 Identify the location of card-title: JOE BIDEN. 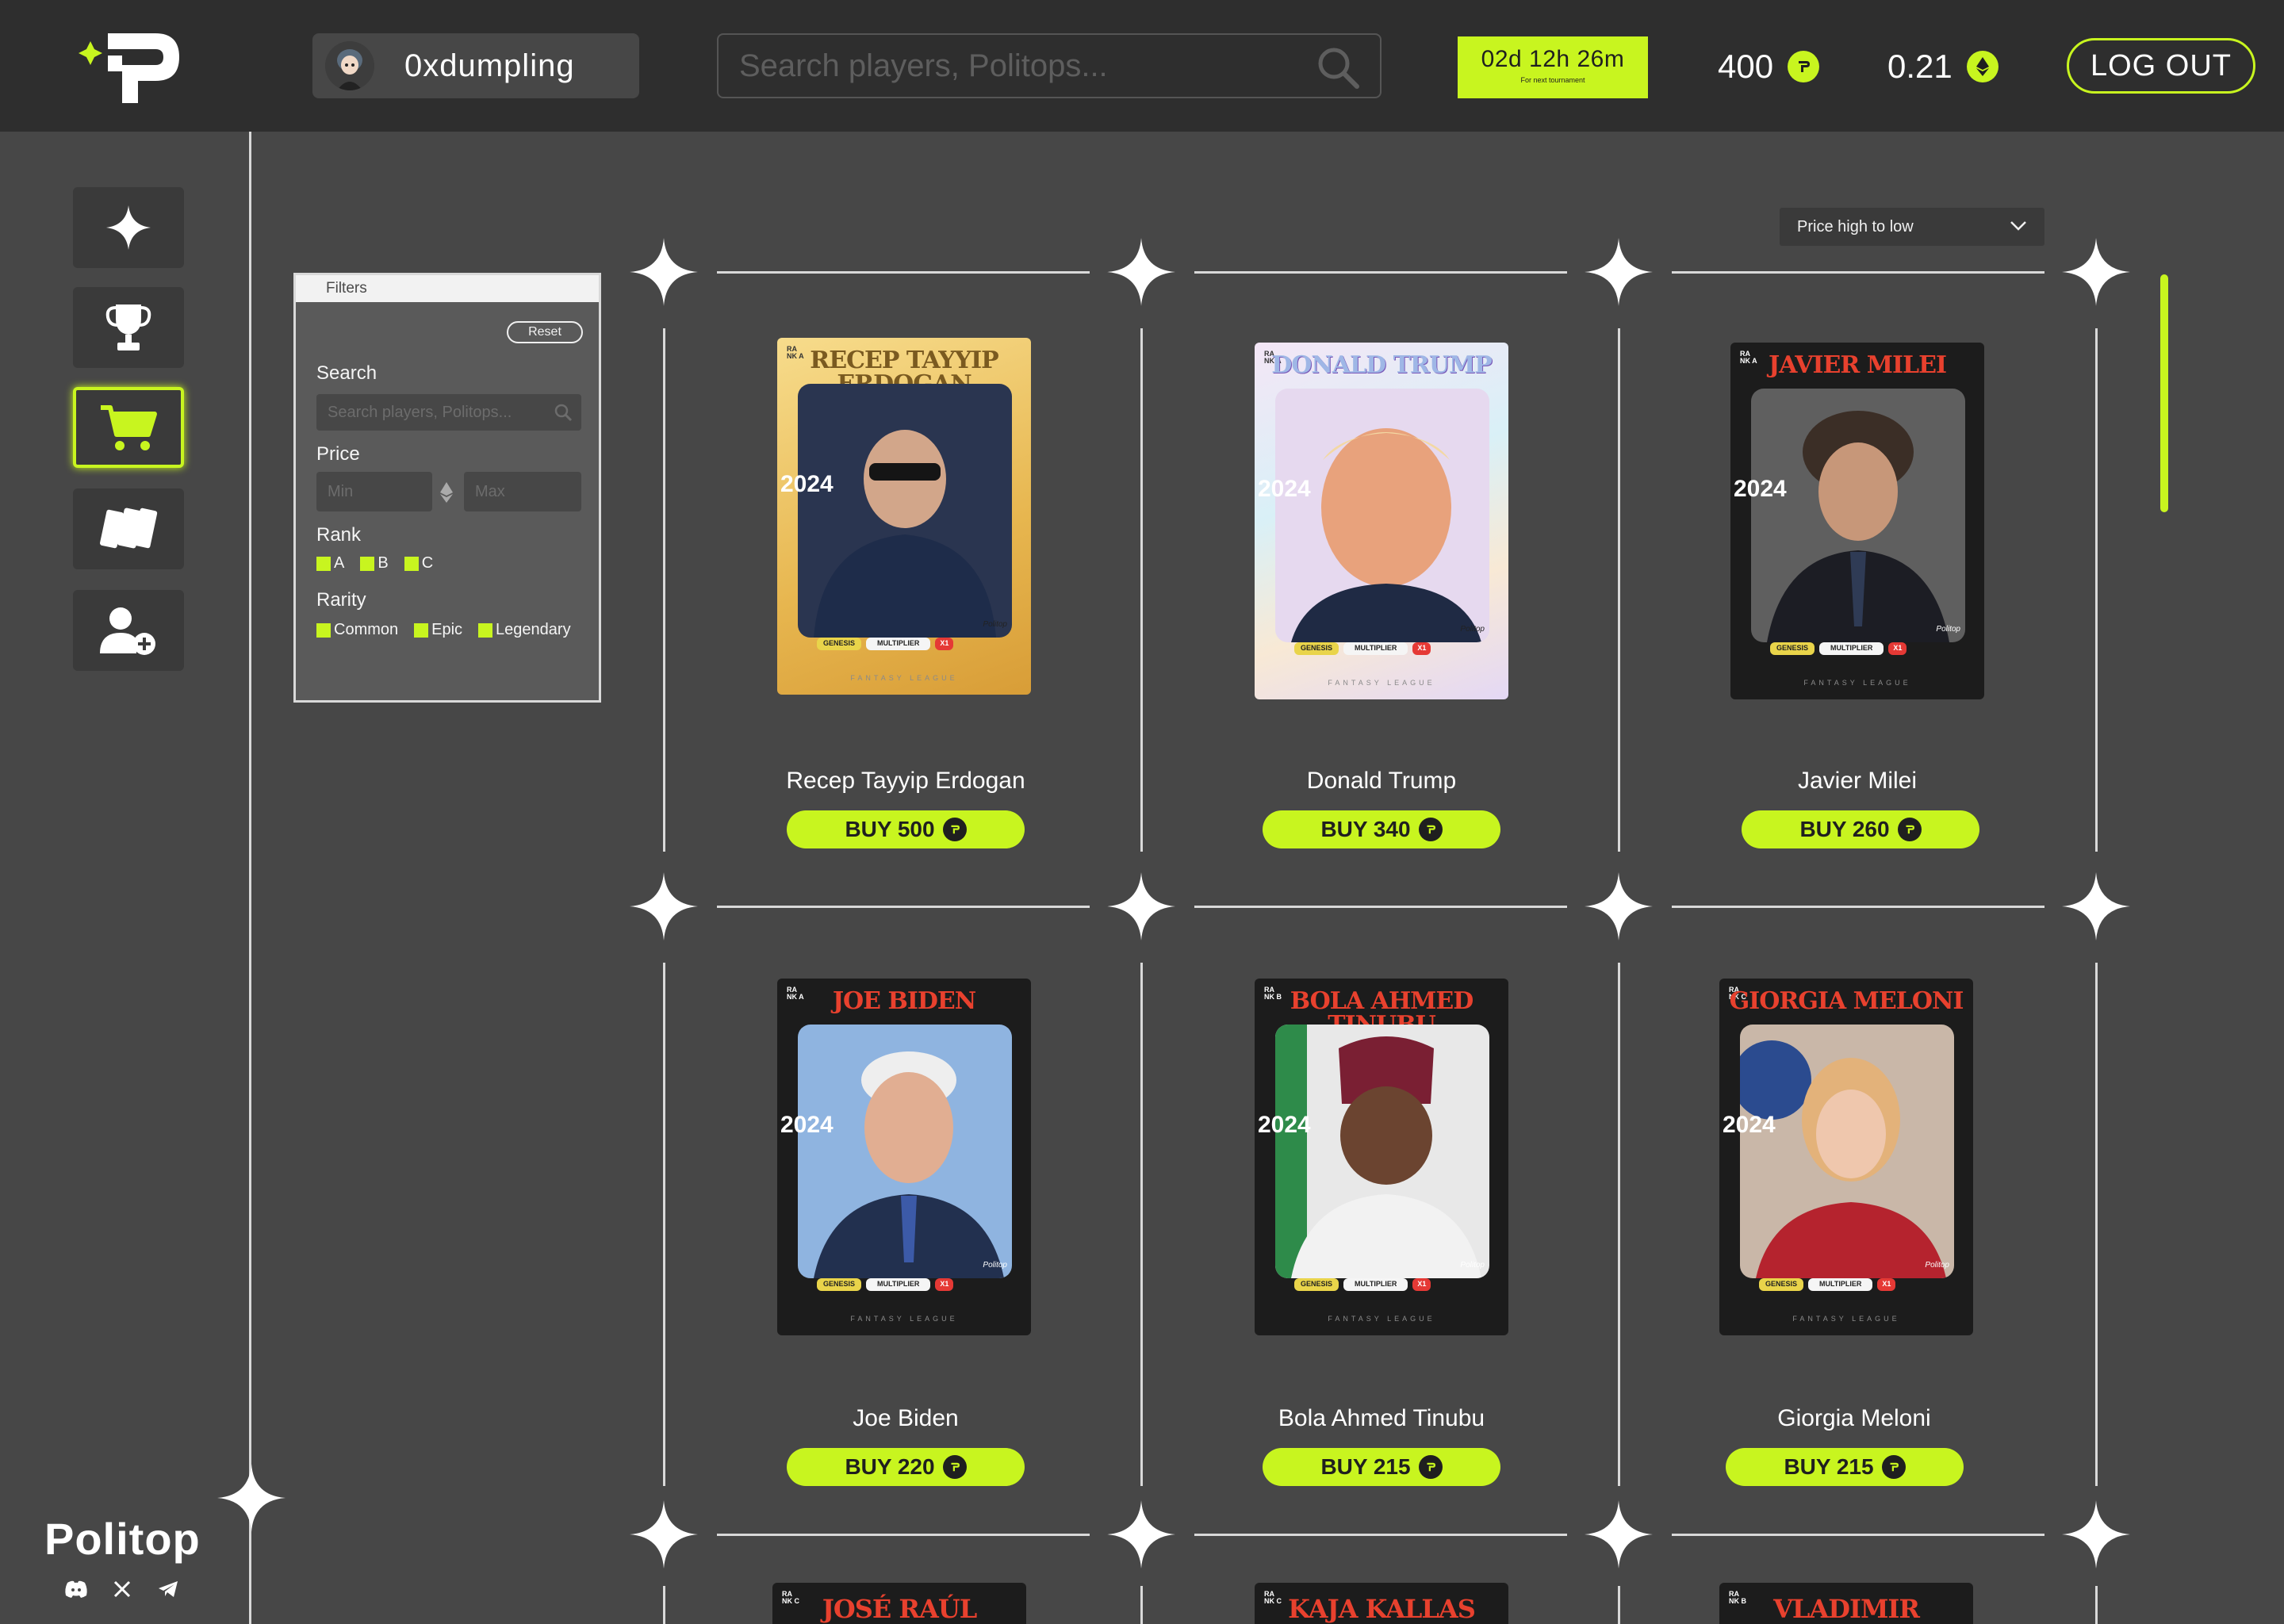
(904, 1001).